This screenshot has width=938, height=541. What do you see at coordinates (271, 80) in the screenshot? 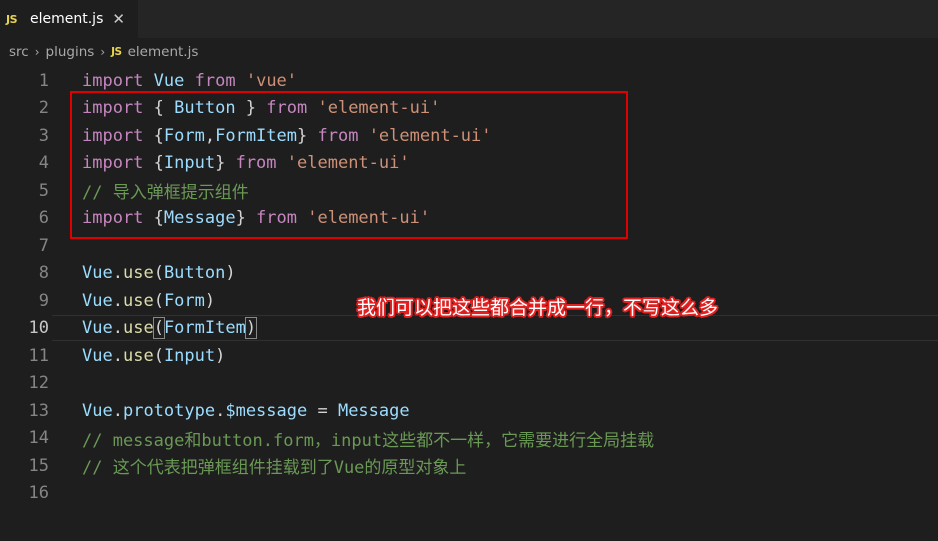
I see `code-token: 'vue'` at bounding box center [271, 80].